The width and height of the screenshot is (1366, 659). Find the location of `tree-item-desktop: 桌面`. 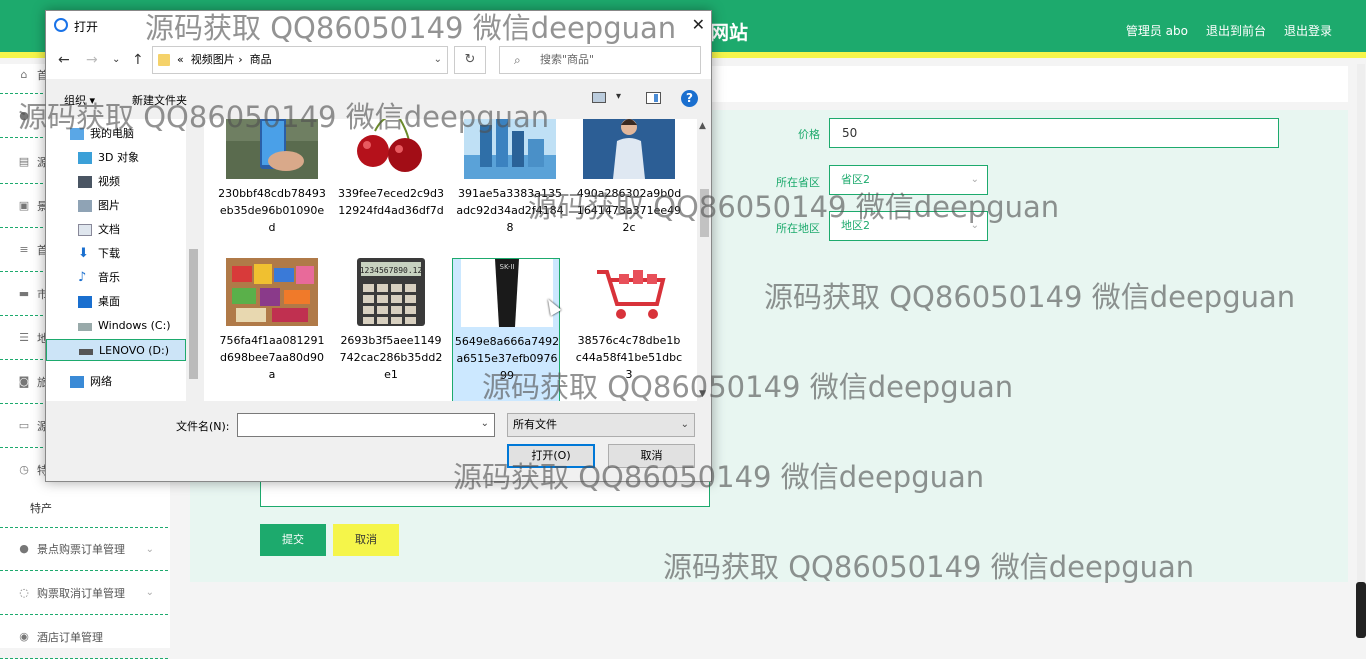

tree-item-desktop: 桌面 is located at coordinates (116, 302).